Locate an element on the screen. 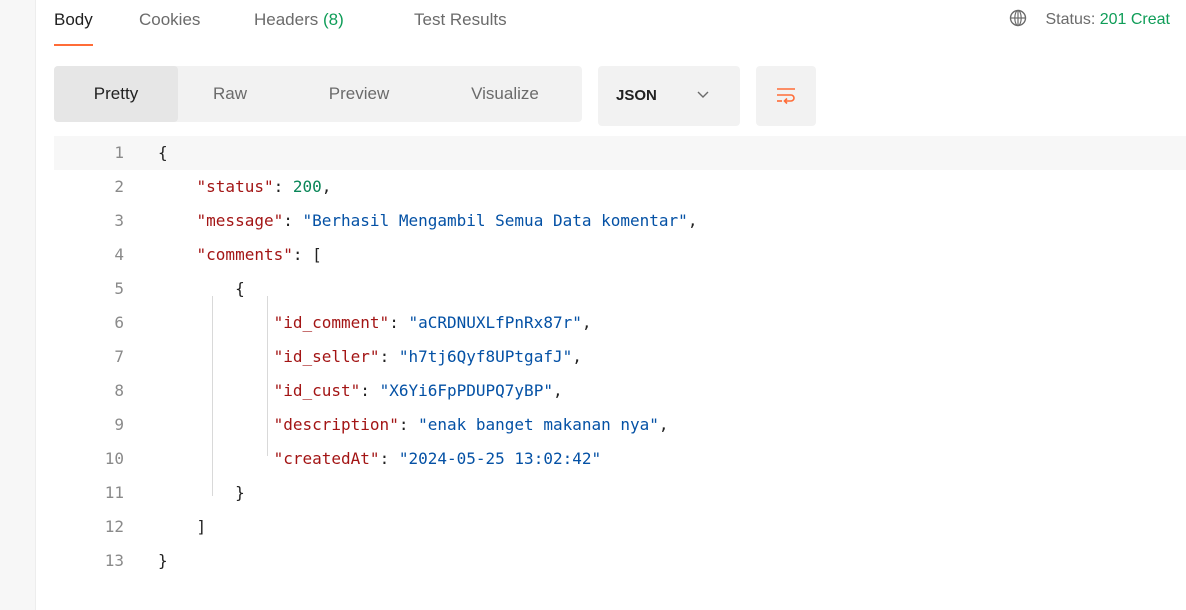  json-string: "aCRDNUXLfPnRx87r" is located at coordinates (495, 322).